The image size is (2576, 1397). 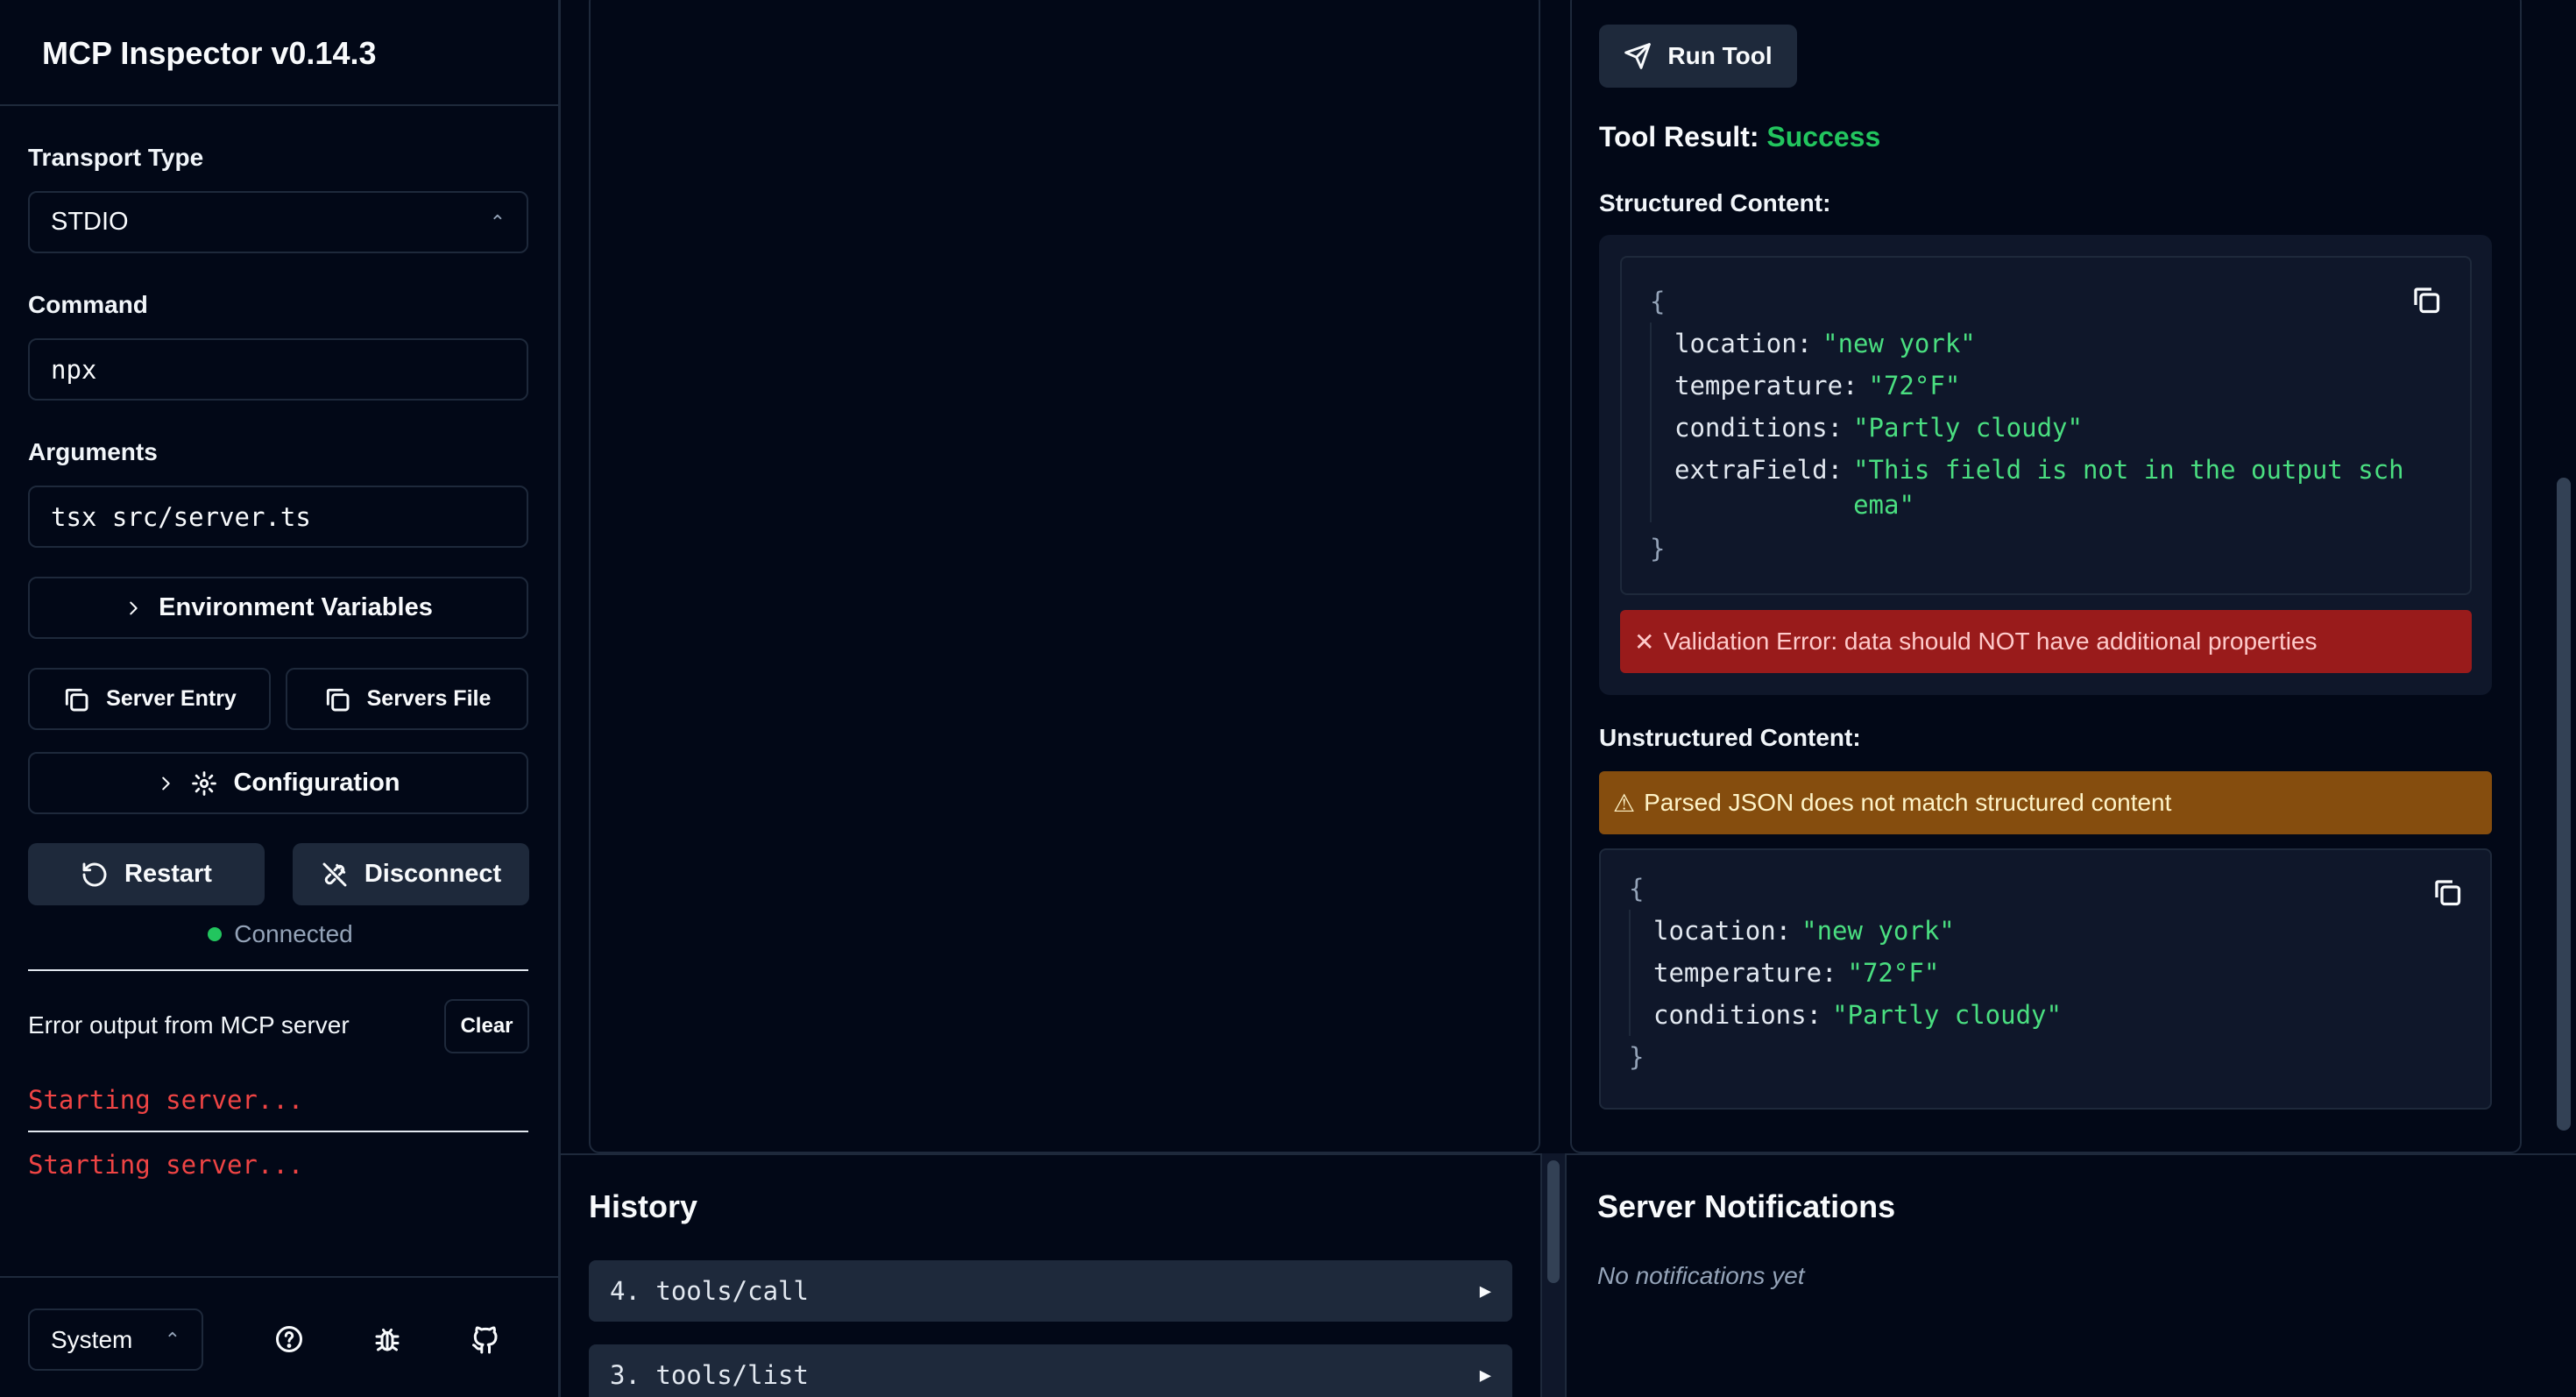 I want to click on help-icon, so click(x=290, y=1341).